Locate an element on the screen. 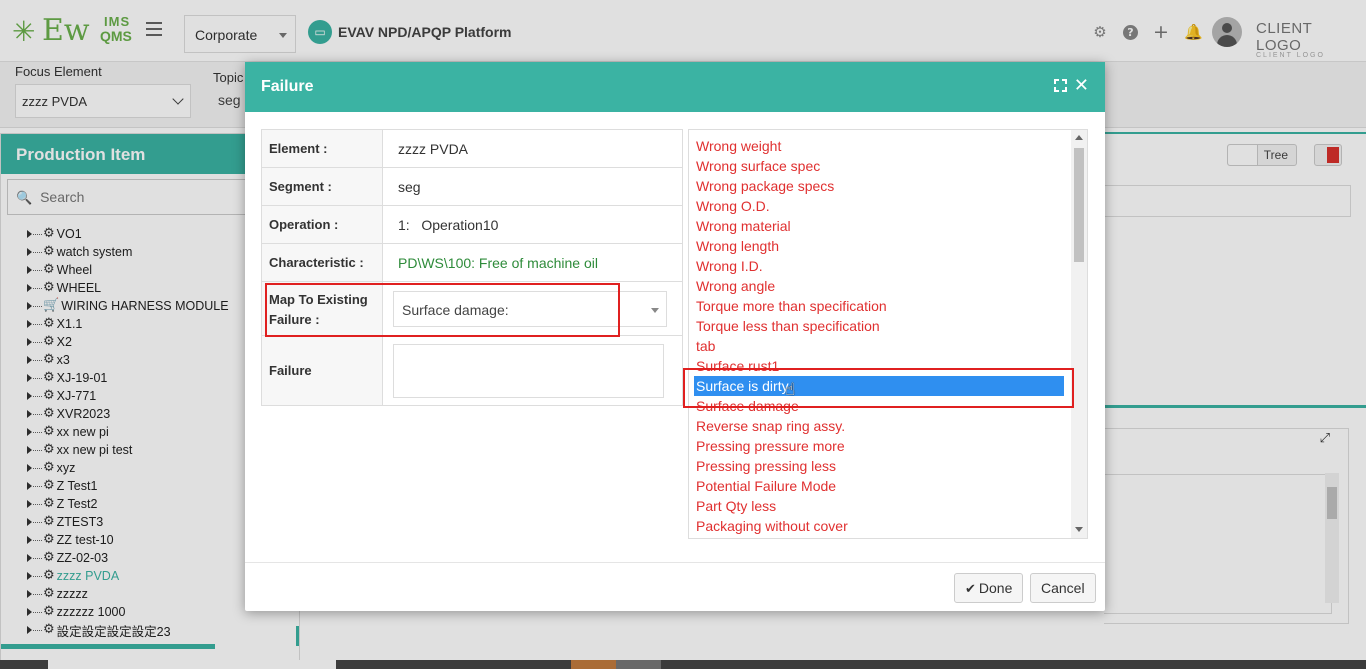 This screenshot has height=669, width=1366. segment-label: Segment : is located at coordinates (322, 186).